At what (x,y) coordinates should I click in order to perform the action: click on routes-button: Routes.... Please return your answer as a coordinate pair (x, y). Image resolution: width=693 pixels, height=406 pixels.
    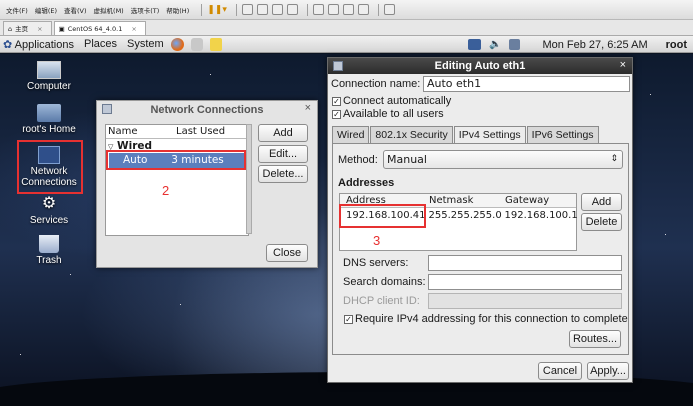
    Looking at the image, I should click on (595, 339).